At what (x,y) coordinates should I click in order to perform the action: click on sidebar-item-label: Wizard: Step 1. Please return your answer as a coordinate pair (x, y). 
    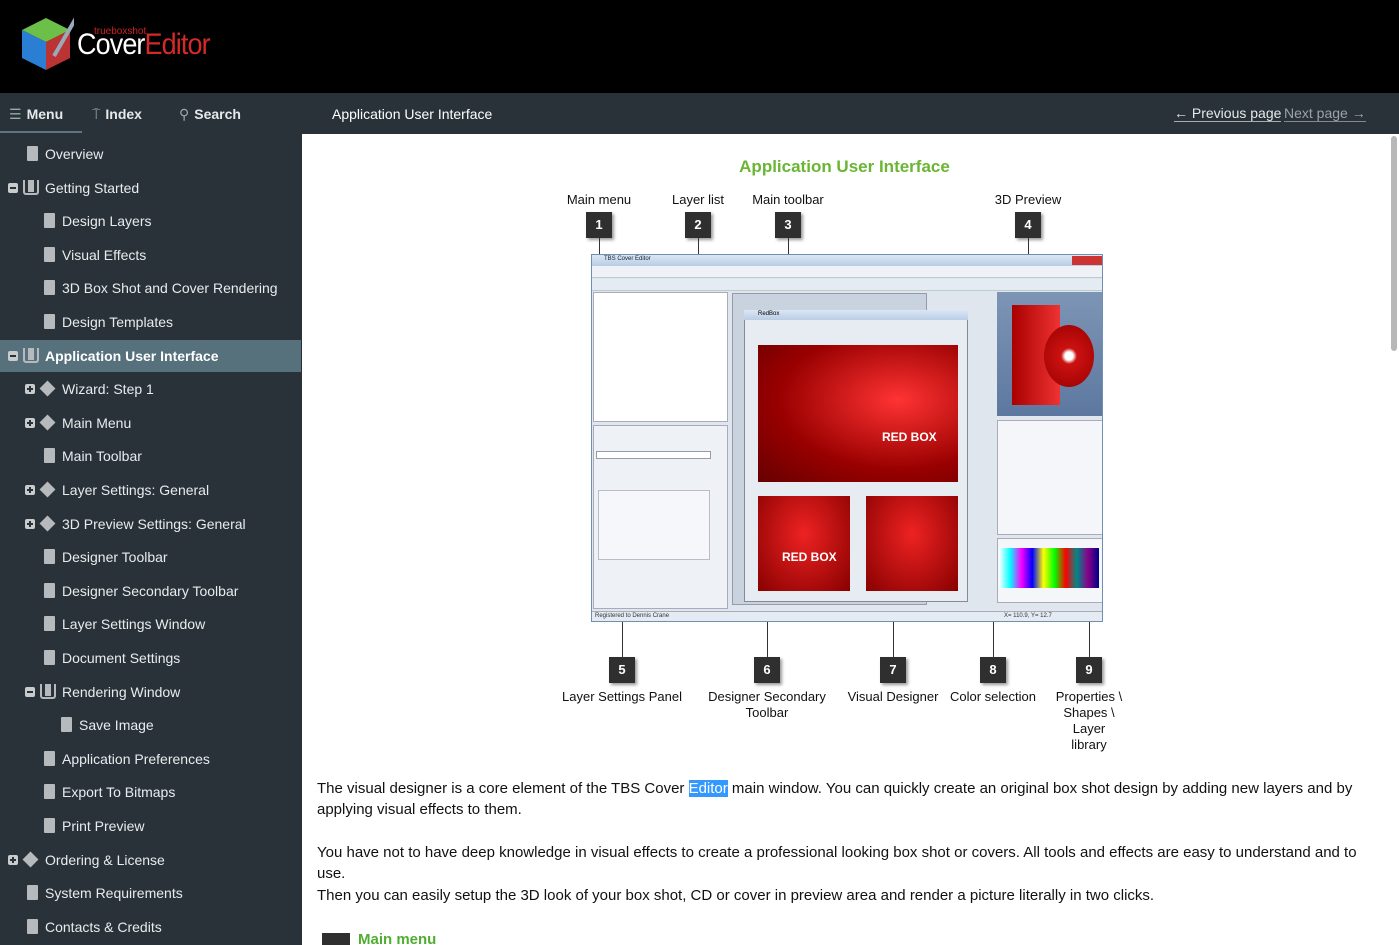
    Looking at the image, I should click on (108, 389).